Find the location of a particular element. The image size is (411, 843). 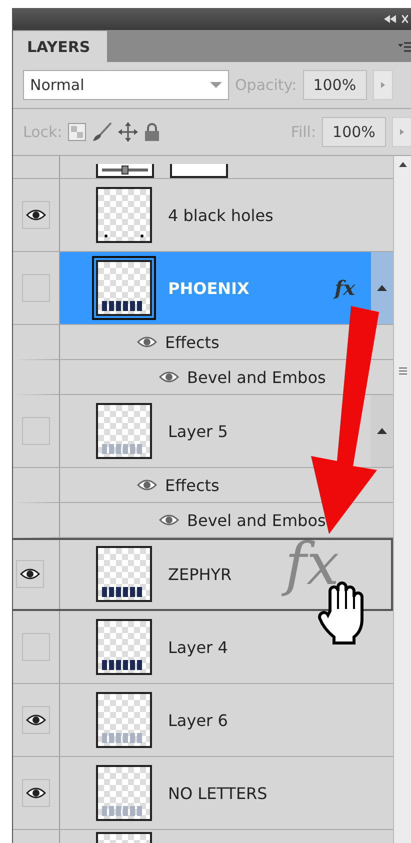

panel-menu-icon is located at coordinates (404, 47).